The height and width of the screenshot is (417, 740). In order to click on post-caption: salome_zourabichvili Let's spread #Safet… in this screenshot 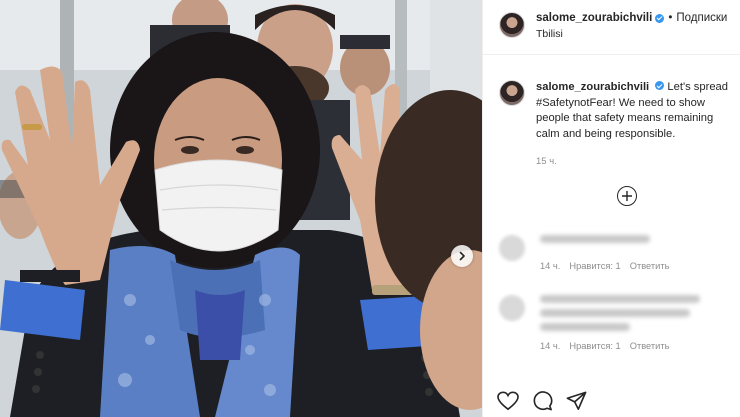, I will do `click(611, 112)`.